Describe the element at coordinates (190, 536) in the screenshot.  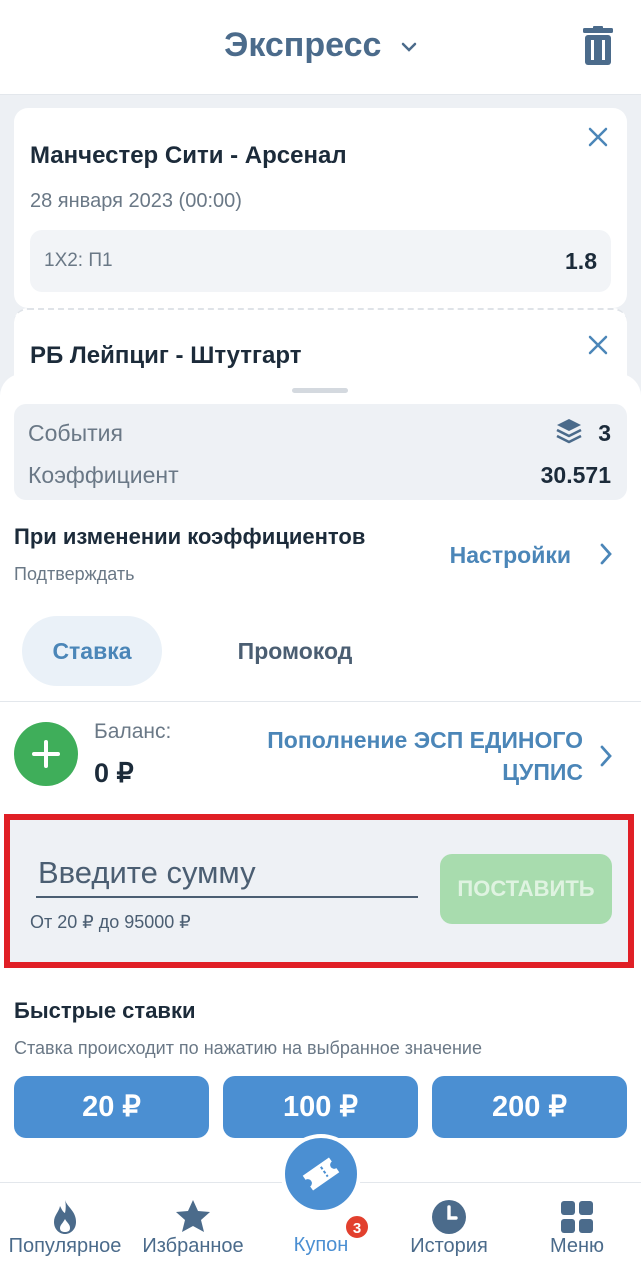
I see `coef-change-title: При изменении коэффициентов` at that location.